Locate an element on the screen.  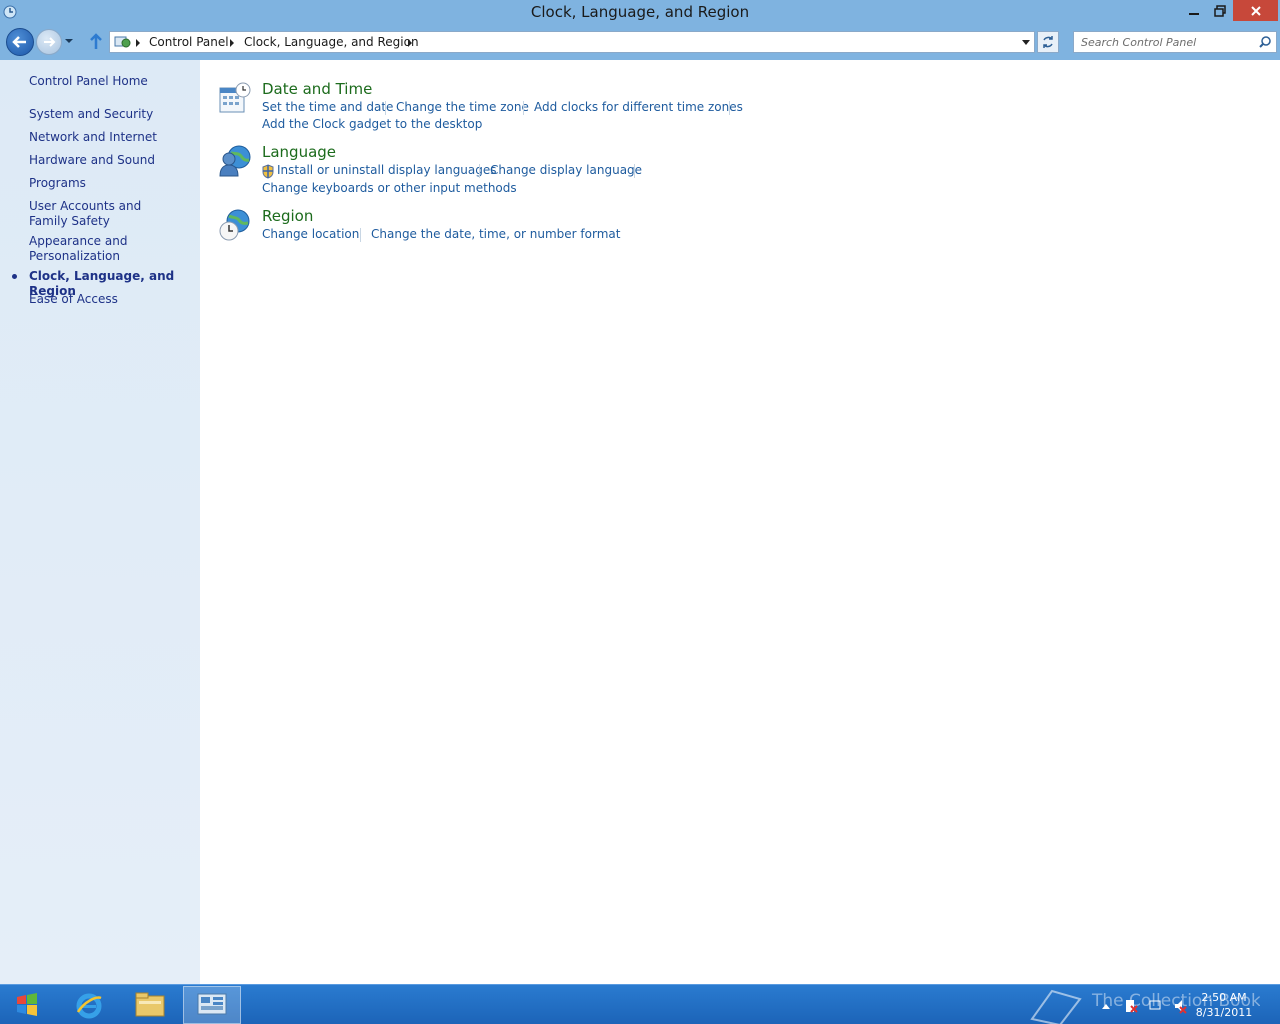
close-button is located at coordinates (1255, 10).